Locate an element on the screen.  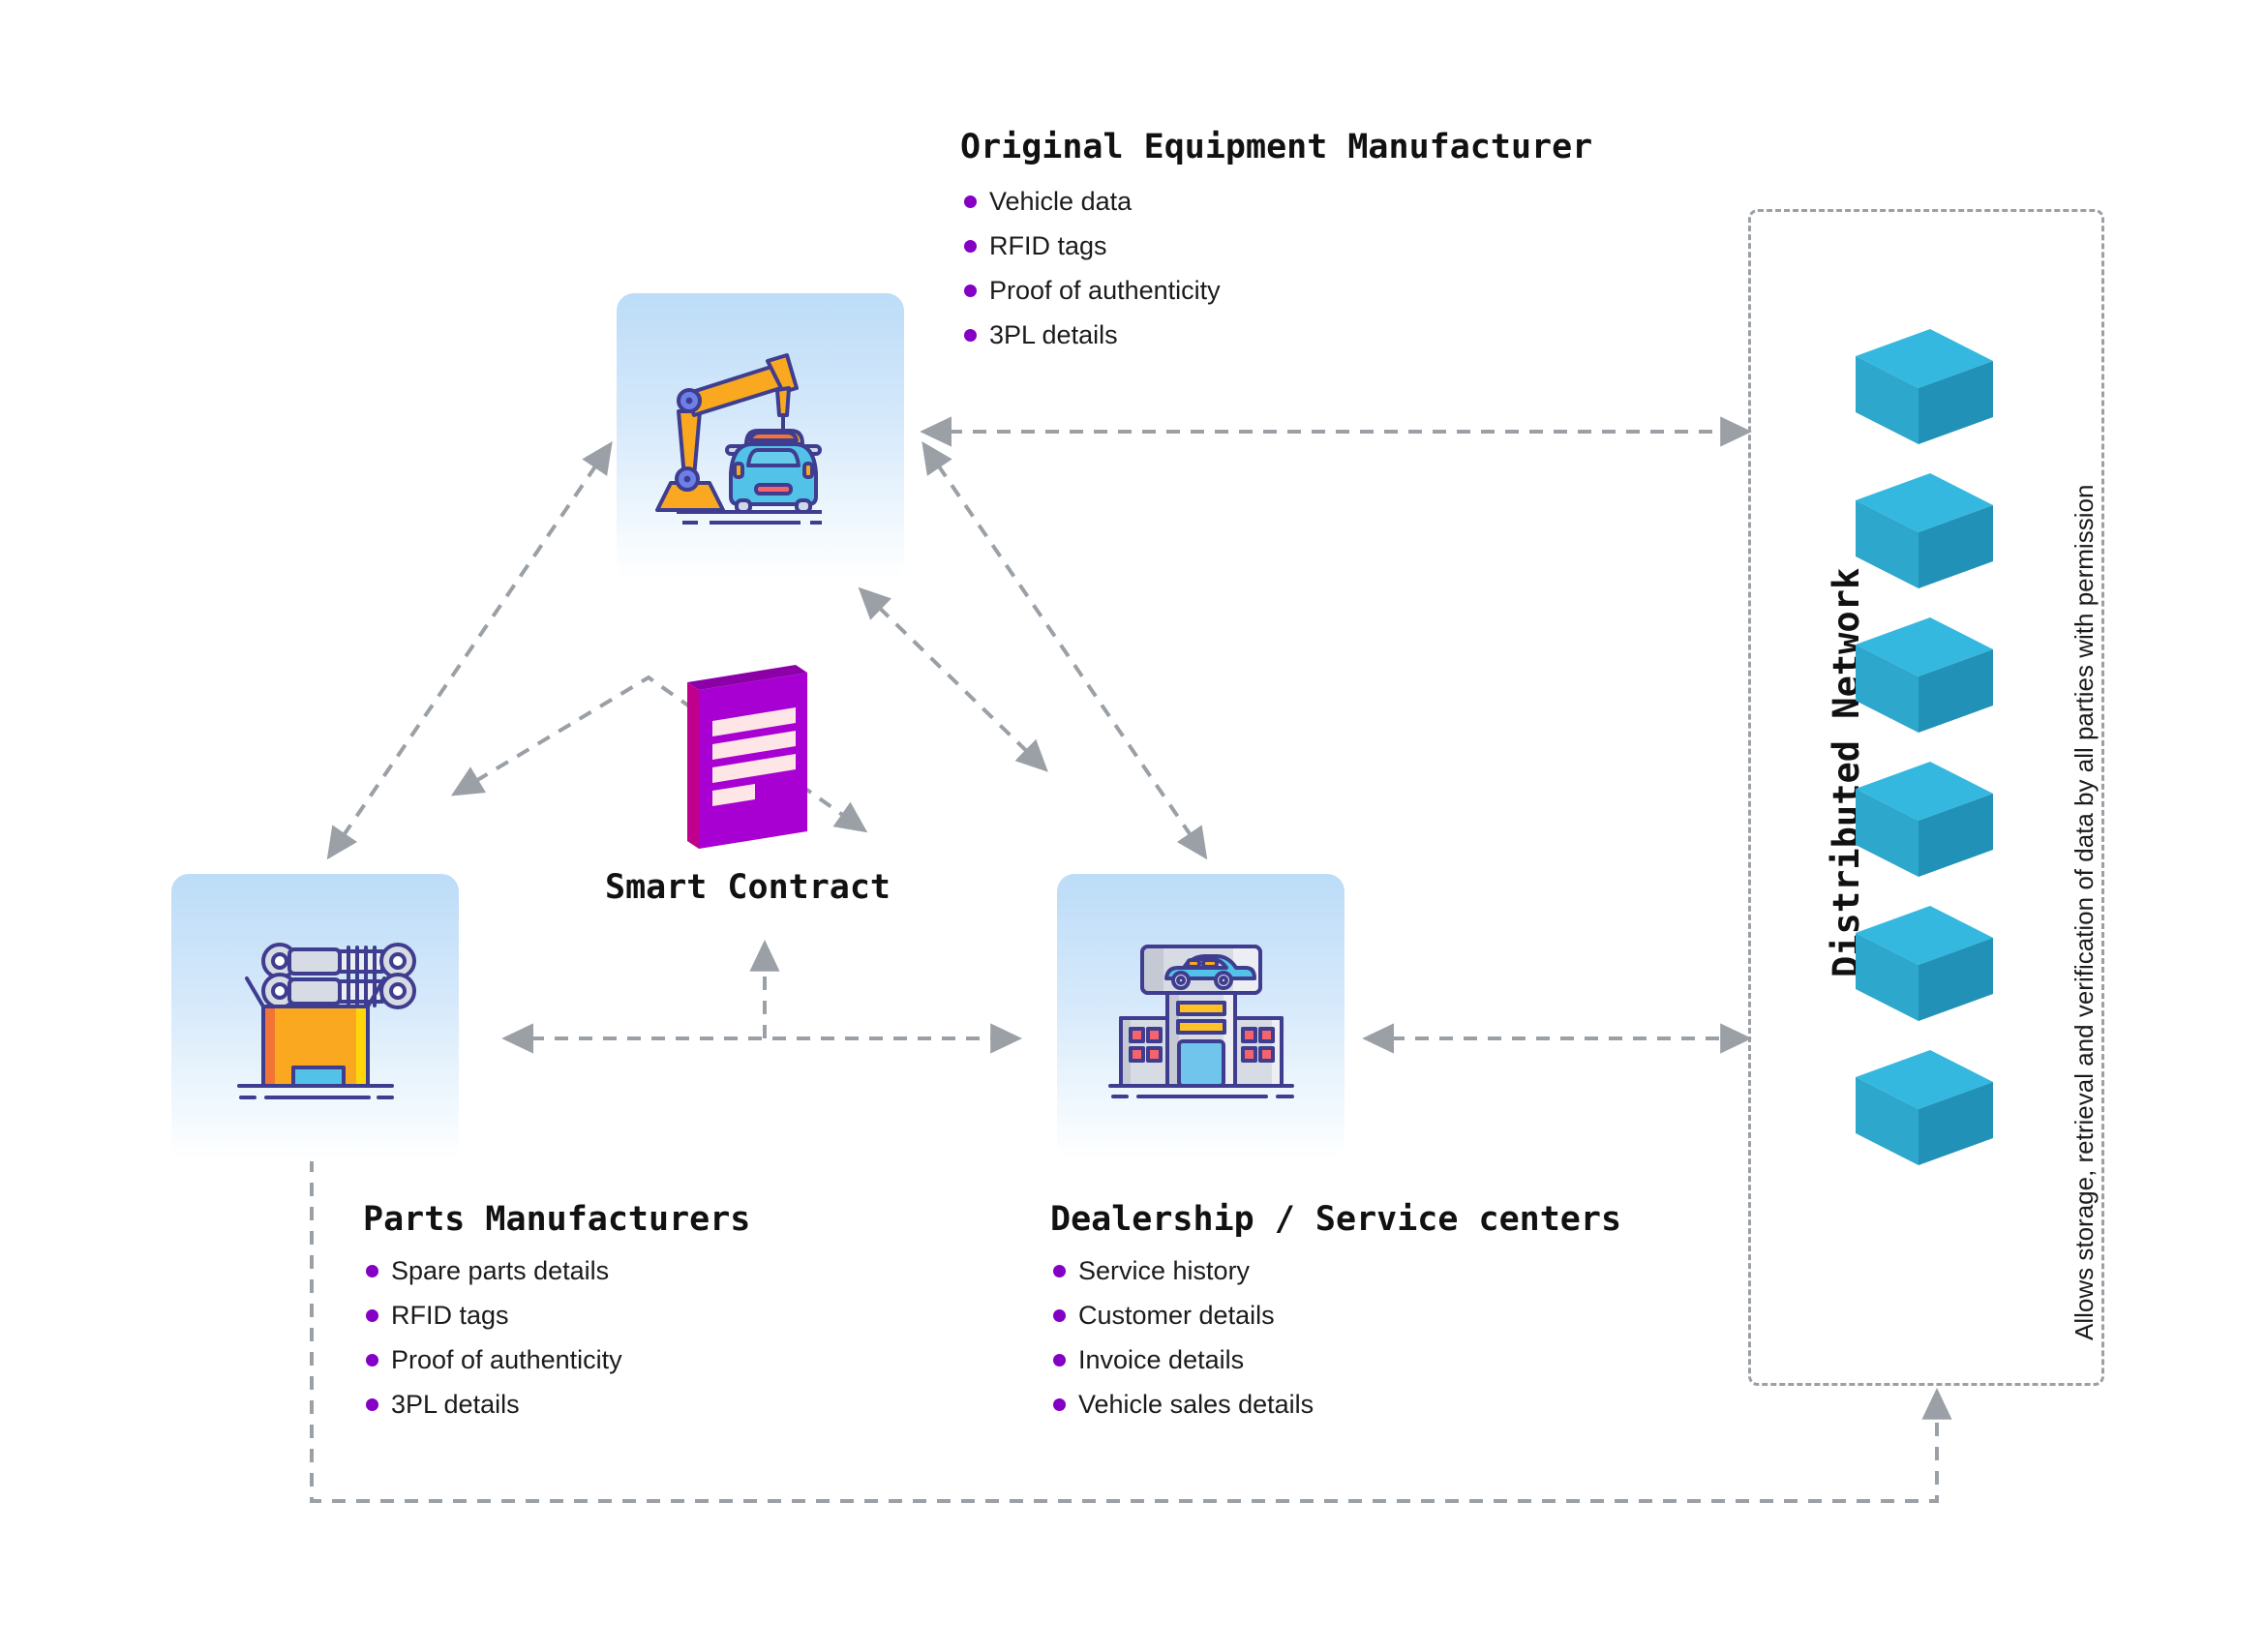
oem-card is located at coordinates (761, 437).